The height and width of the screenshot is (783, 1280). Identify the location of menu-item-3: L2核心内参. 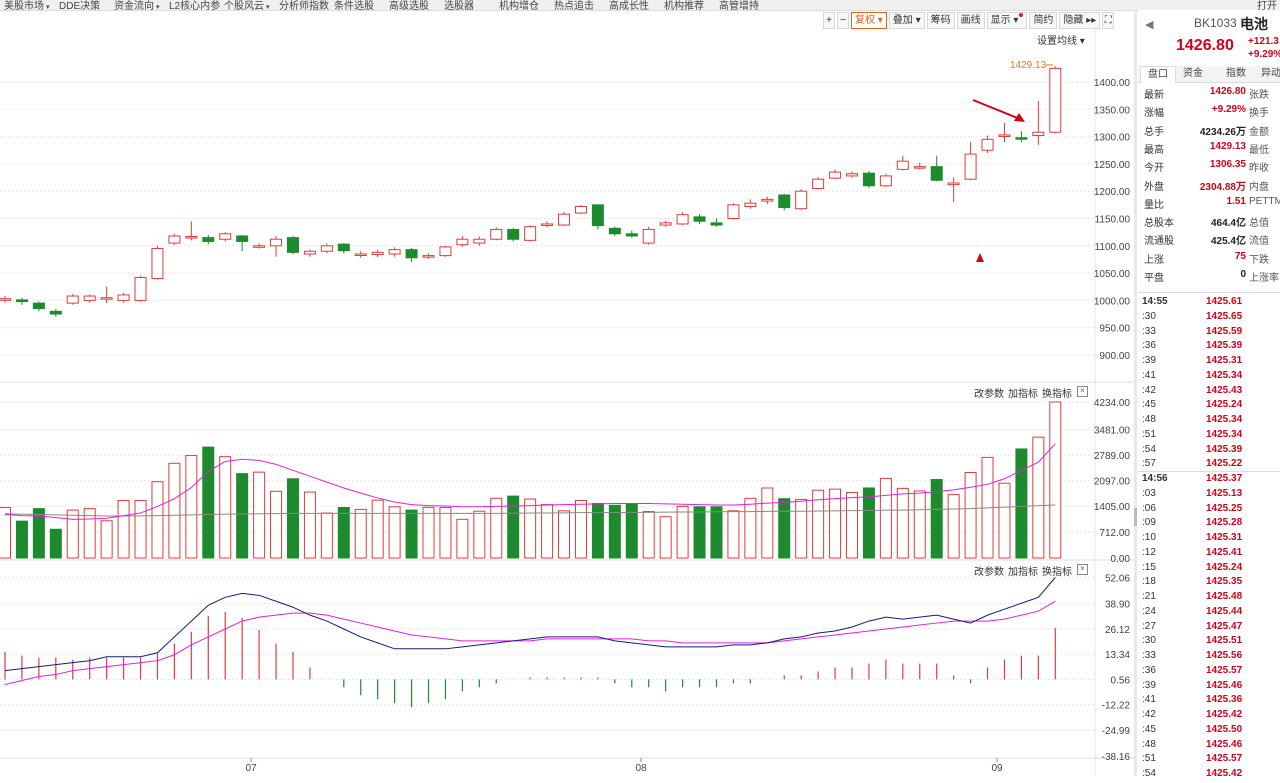
(194, 5).